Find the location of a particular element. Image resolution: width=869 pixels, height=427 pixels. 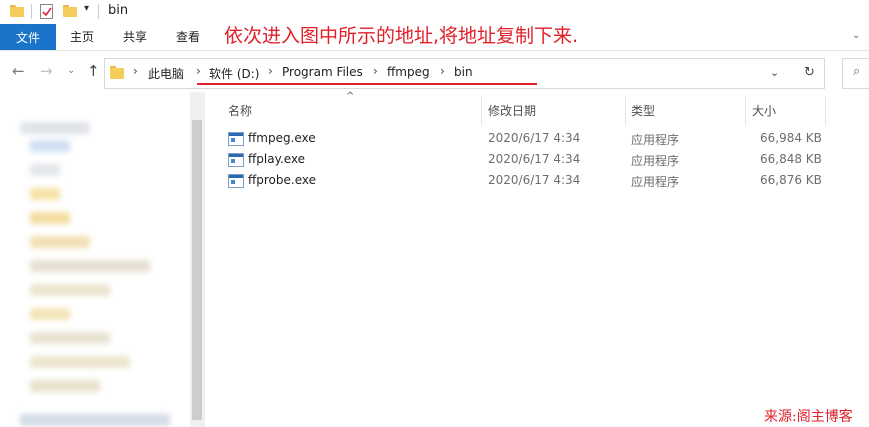

ribbon-expand-icon: ⌄ is located at coordinates (856, 35).